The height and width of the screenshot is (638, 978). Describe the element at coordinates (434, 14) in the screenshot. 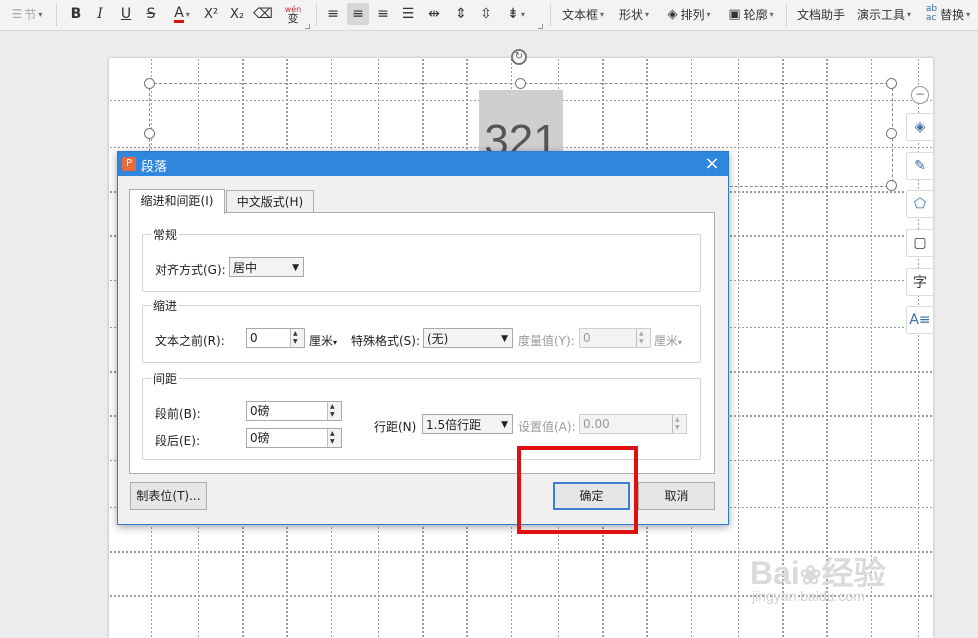

I see `distribute-icon: ⇹` at that location.